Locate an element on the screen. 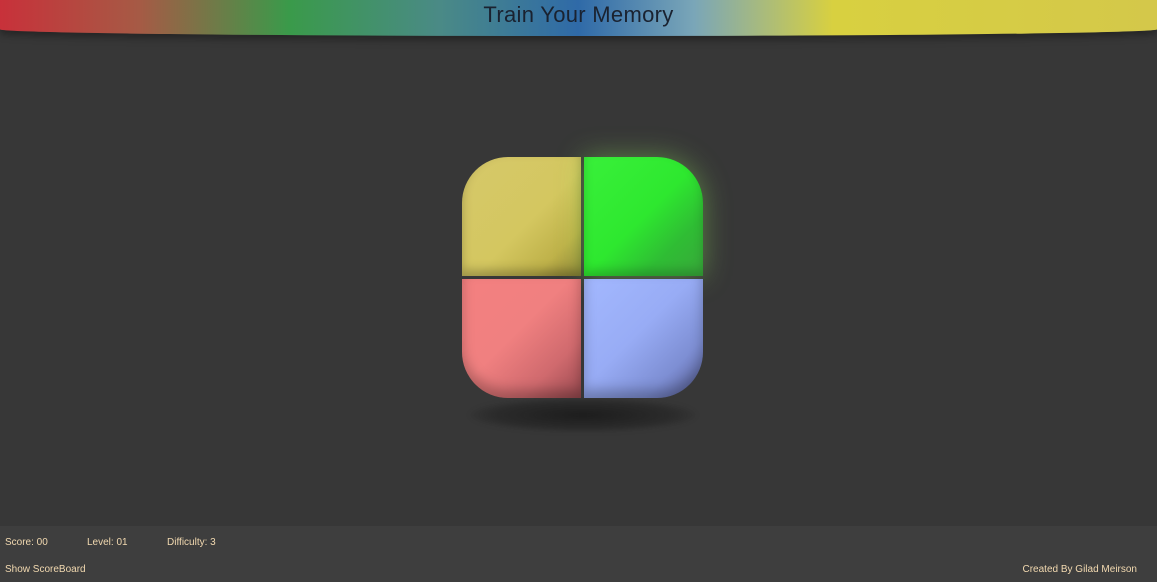 The width and height of the screenshot is (1157, 582). header-banner: Train Your Memory is located at coordinates (578, 18).